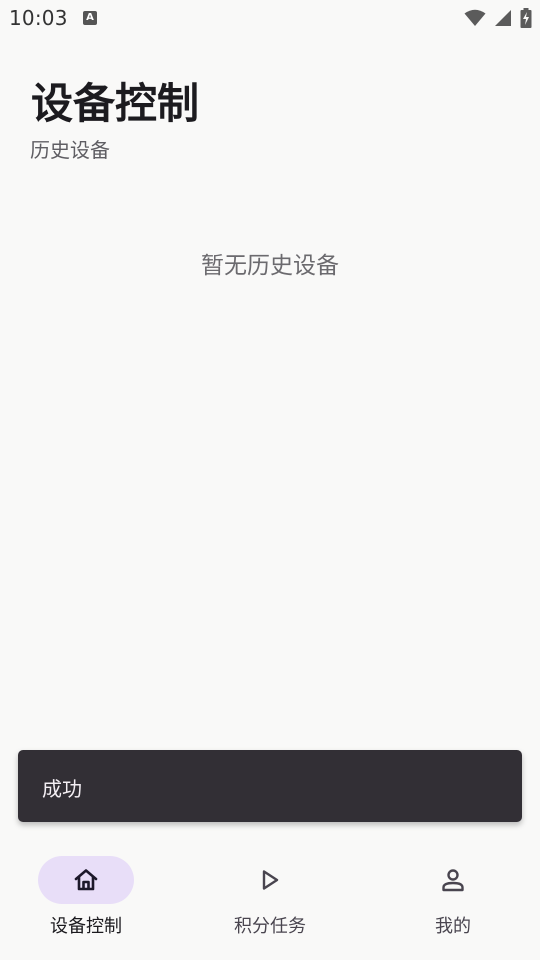 Image resolution: width=540 pixels, height=960 pixels. I want to click on nav-item-points-tasks: 积分任务, so click(270, 901).